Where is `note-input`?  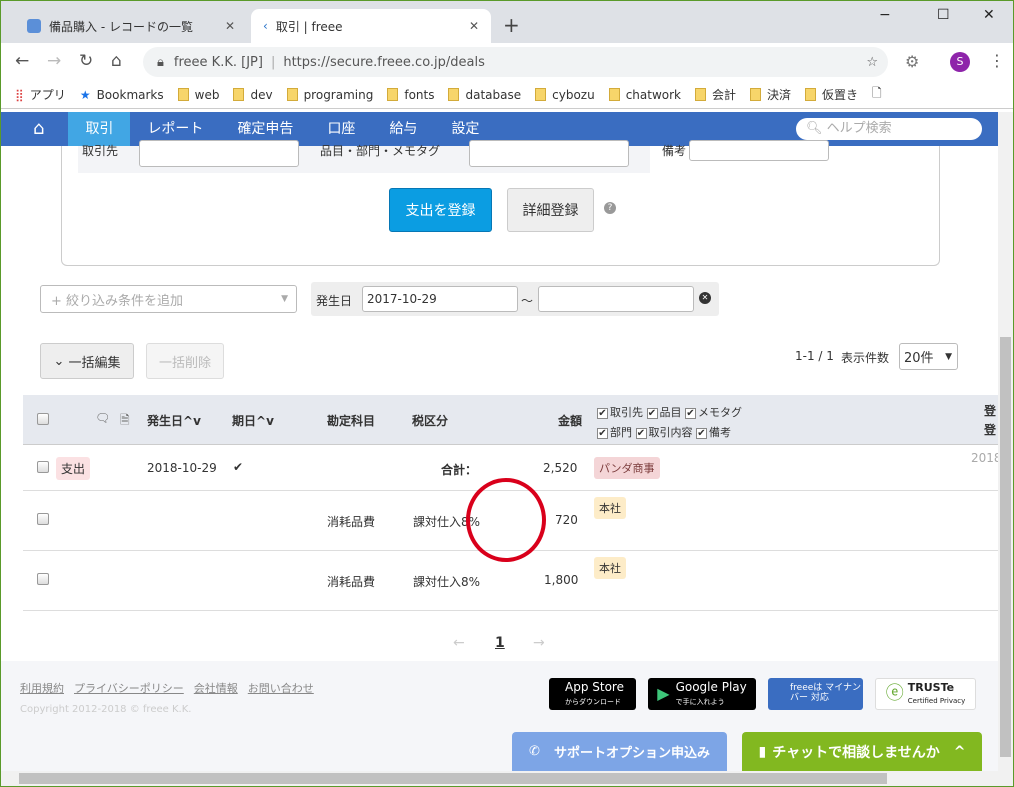 note-input is located at coordinates (759, 150).